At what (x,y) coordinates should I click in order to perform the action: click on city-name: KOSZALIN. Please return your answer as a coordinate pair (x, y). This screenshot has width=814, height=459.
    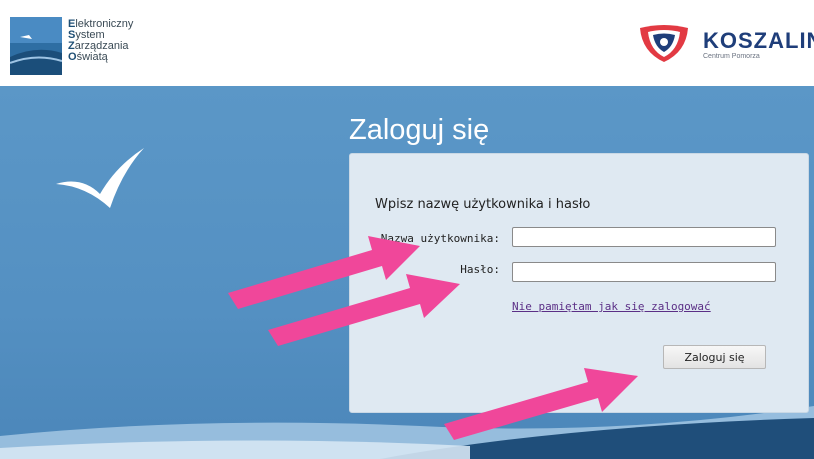
    Looking at the image, I should click on (758, 40).